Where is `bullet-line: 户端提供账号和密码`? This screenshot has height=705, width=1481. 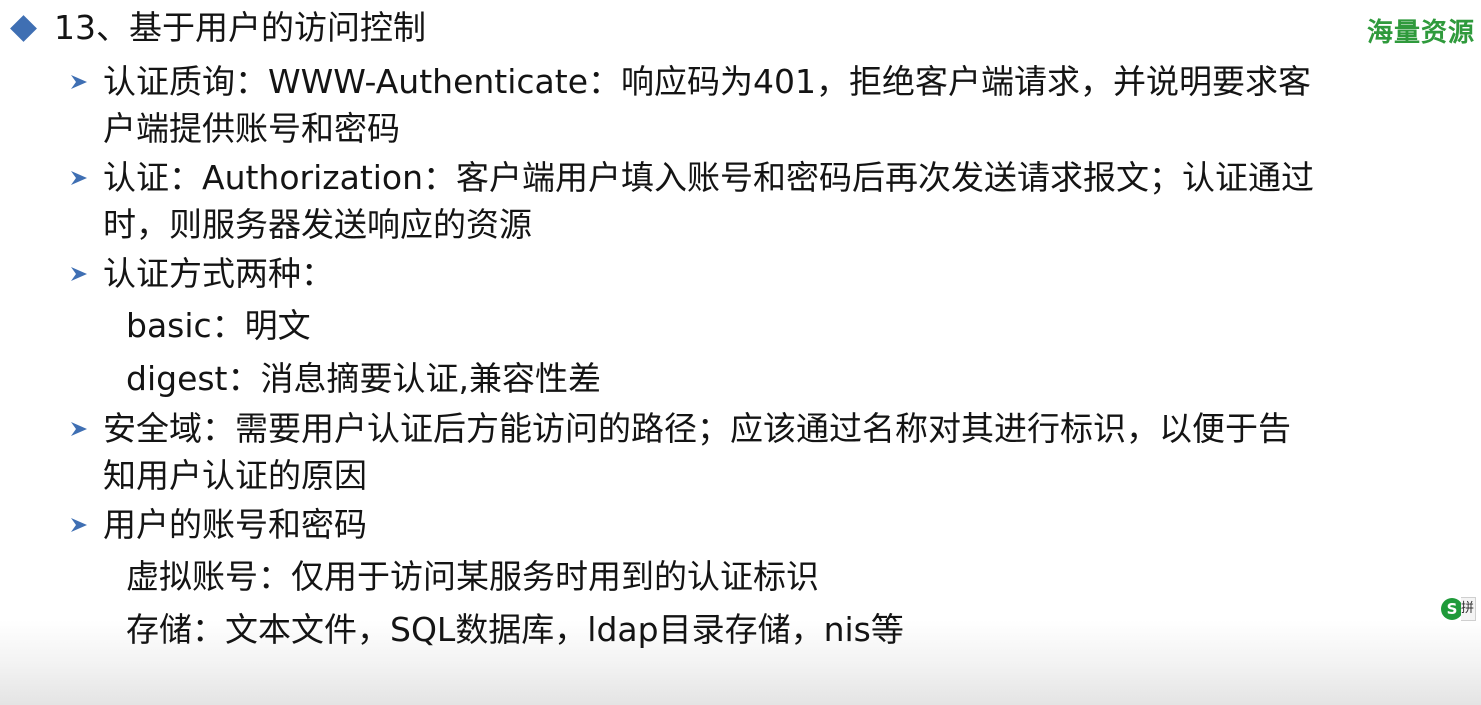 bullet-line: 户端提供账号和密码 is located at coordinates (251, 128).